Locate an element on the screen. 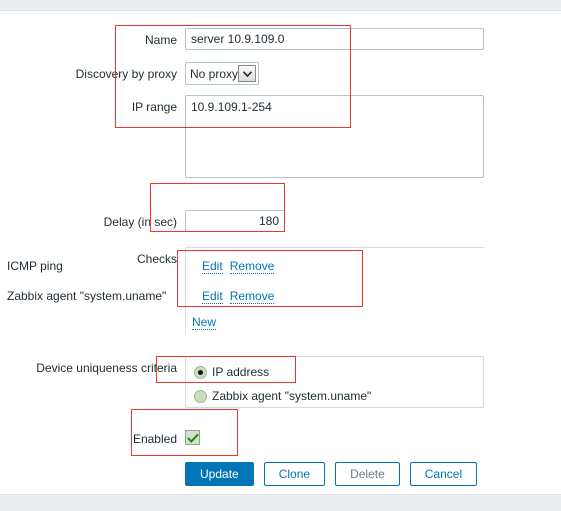 The image size is (561, 511). radio-unselected-icon is located at coordinates (200, 396).